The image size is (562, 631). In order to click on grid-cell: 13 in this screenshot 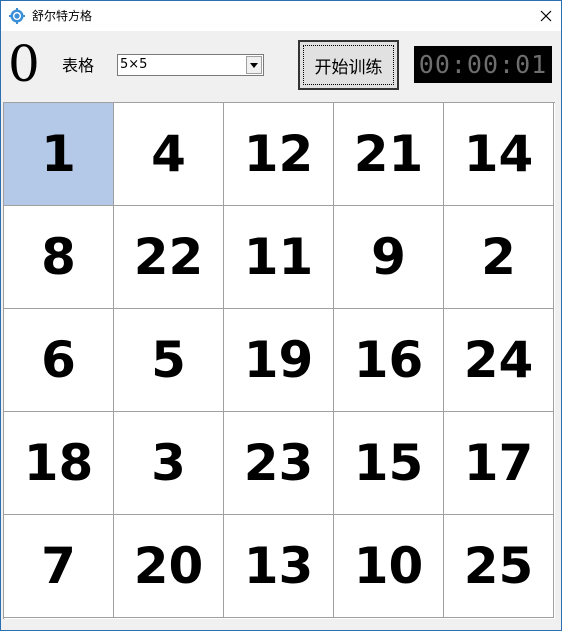, I will do `click(279, 566)`.